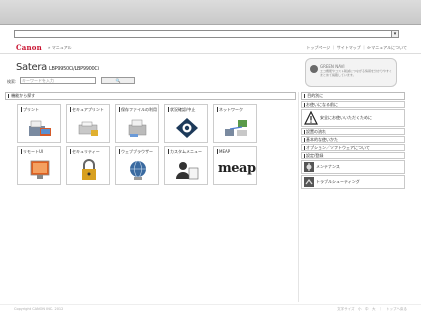 The height and width of the screenshot is (318, 421). What do you see at coordinates (338, 147) in the screenshot?
I see `list-item-label: オプション／ソフトウェアについて` at bounding box center [338, 147].